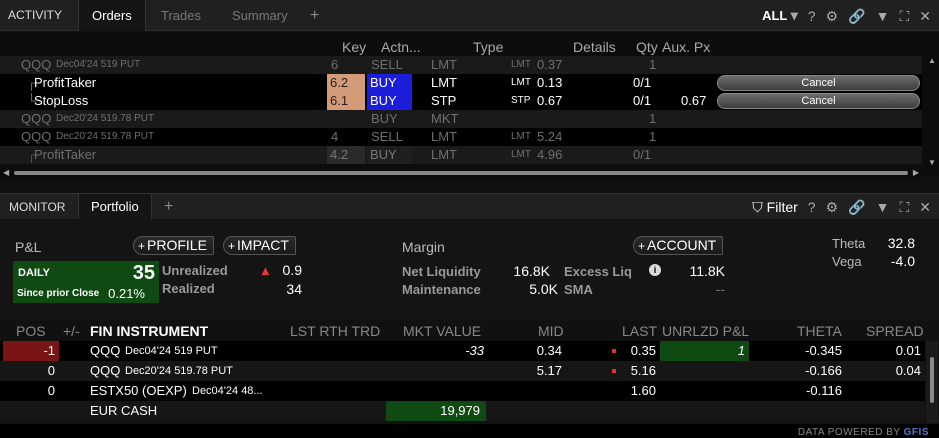 The height and width of the screenshot is (438, 939). What do you see at coordinates (423, 247) in the screenshot?
I see `margin-title: Margin` at bounding box center [423, 247].